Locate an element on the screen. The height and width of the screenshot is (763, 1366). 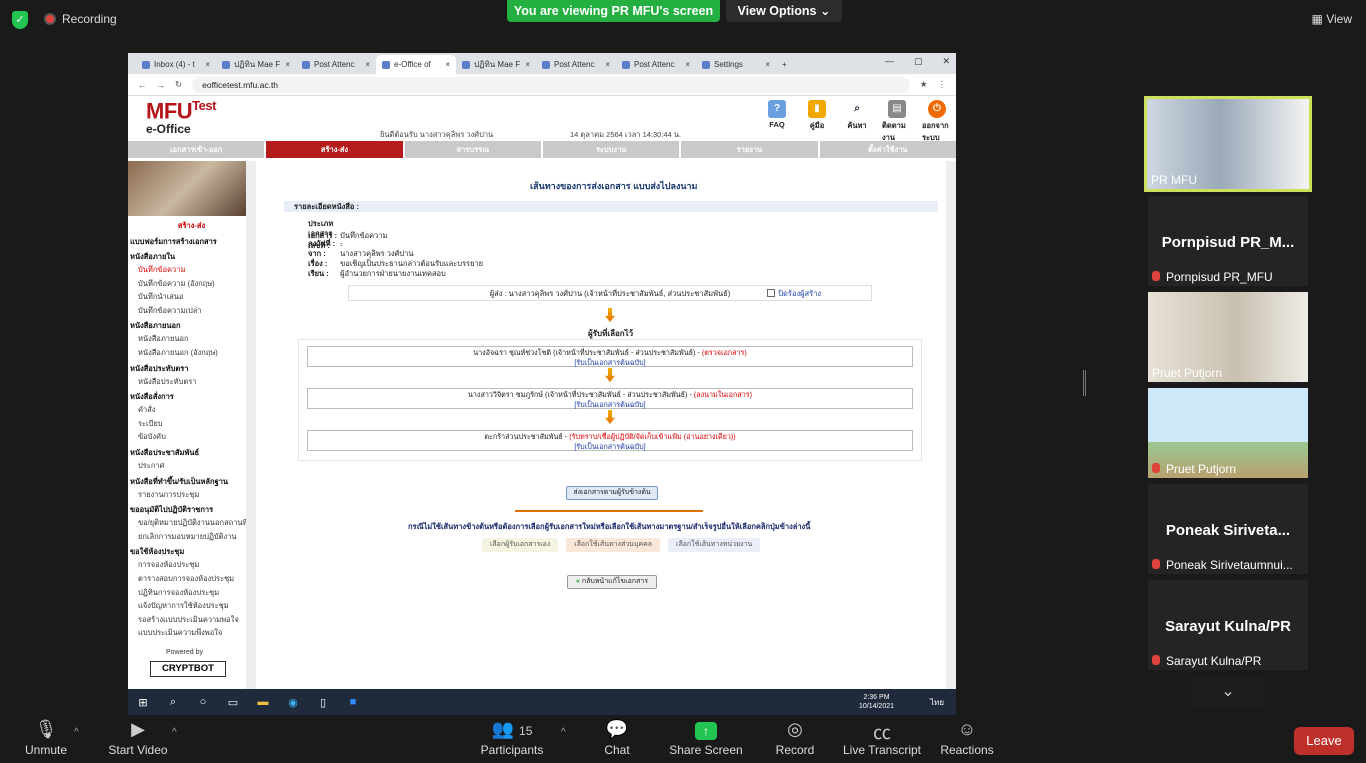
cortana-icon: ○ is located at coordinates (203, 702).